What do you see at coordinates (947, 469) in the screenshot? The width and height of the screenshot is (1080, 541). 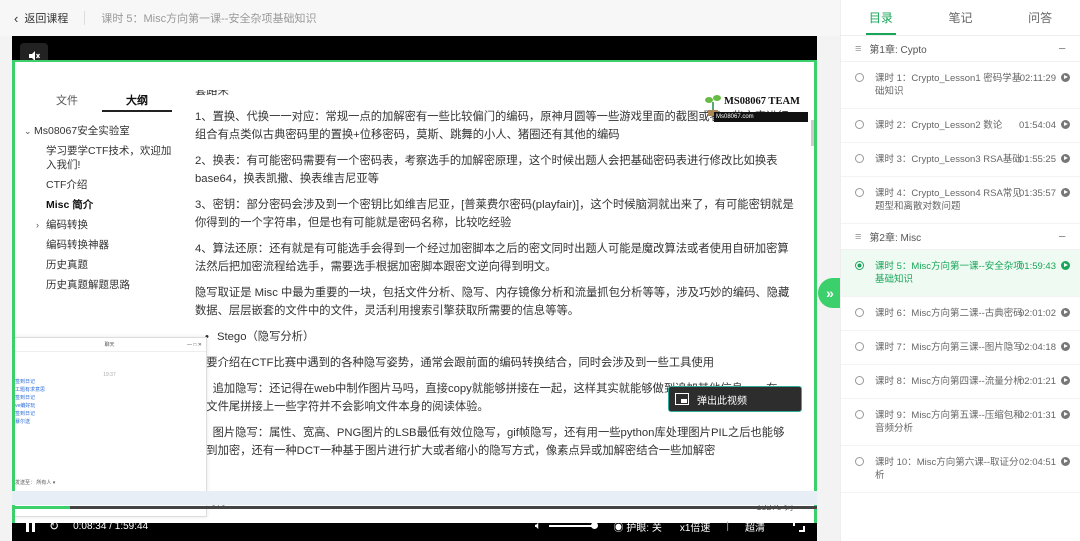 I see `lesson-title: 课时 10：Misc方向第六课--取证分析` at bounding box center [947, 469].